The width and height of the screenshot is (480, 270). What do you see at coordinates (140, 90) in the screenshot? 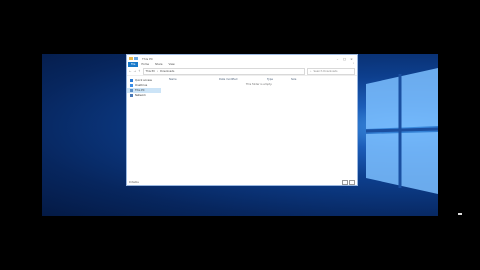
I see `sidebar-item-label: This PC` at bounding box center [140, 90].